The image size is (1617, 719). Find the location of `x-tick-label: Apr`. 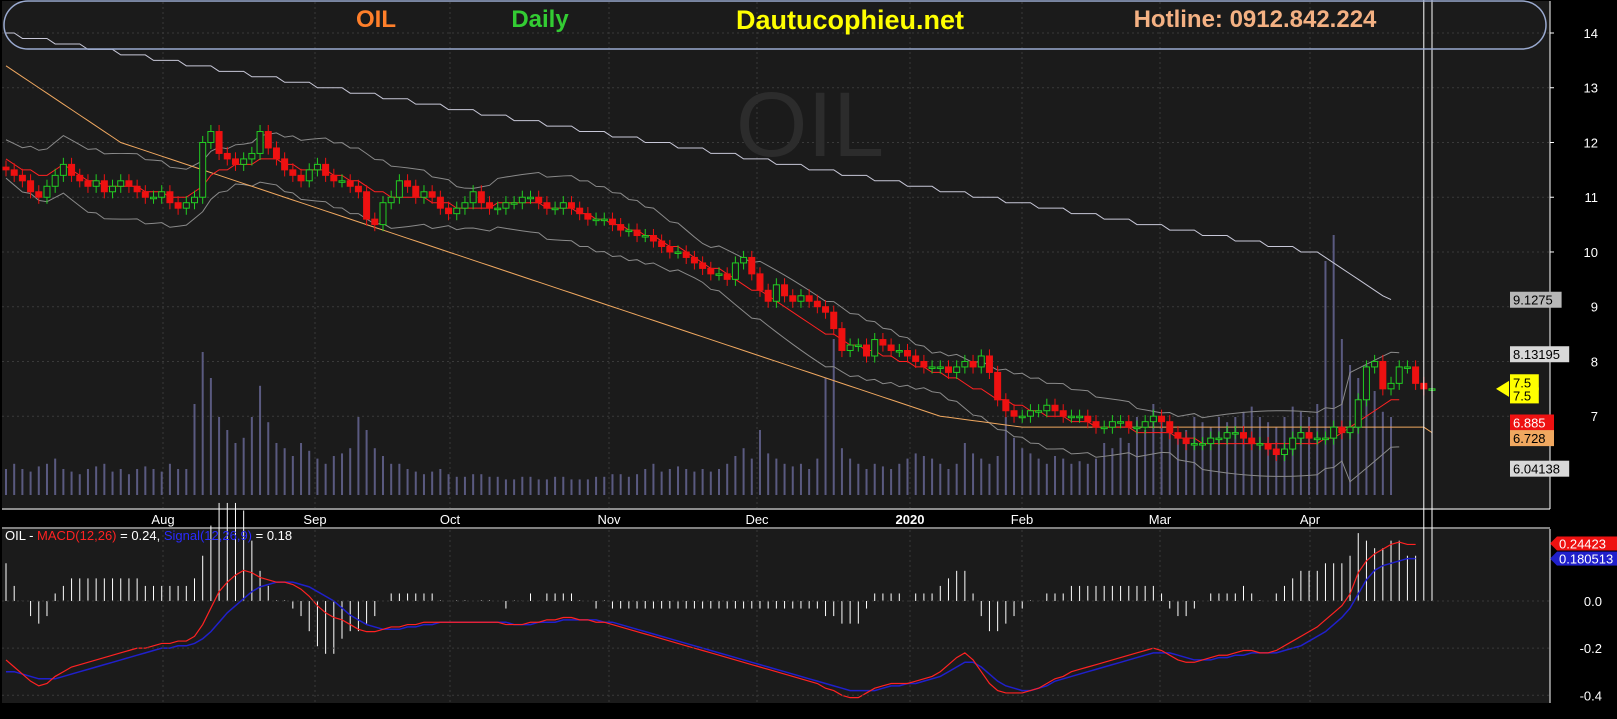

x-tick-label: Apr is located at coordinates (1310, 519).